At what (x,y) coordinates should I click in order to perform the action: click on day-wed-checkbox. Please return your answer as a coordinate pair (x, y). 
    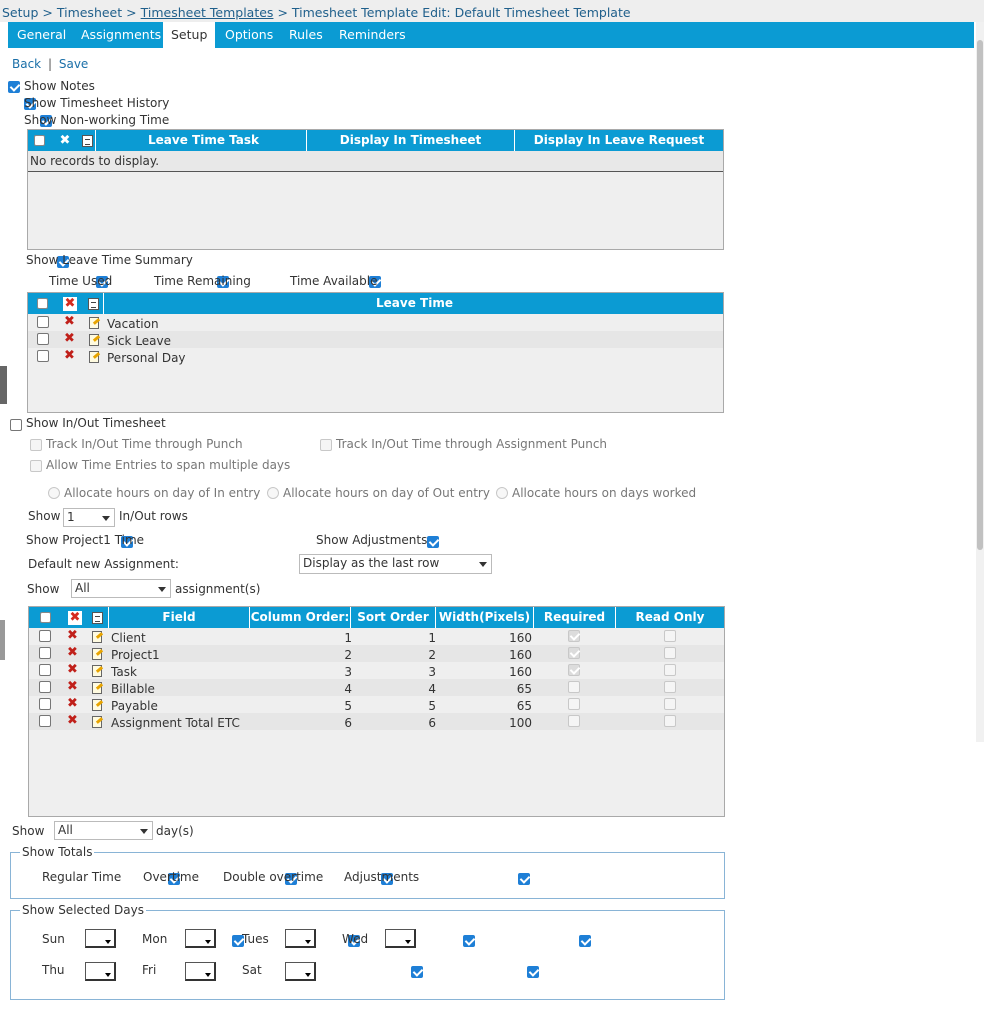
    Looking at the image, I should click on (585, 941).